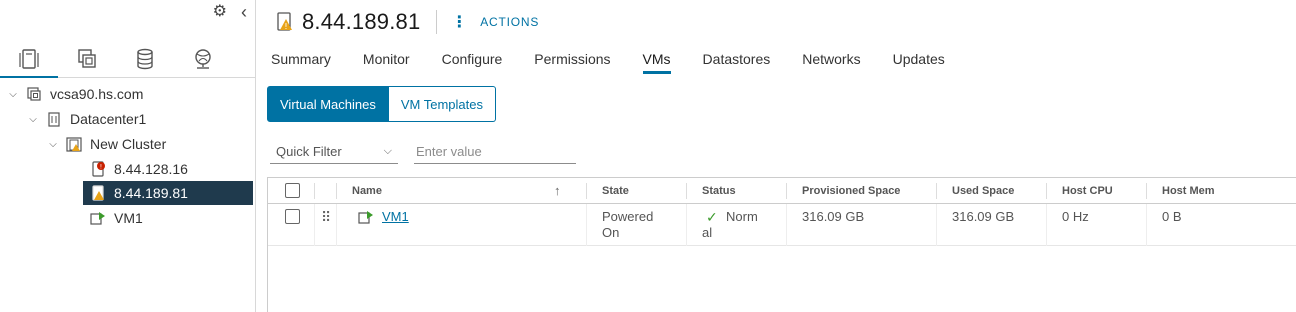 The height and width of the screenshot is (312, 1296). I want to click on tab-summary: Summary, so click(301, 59).